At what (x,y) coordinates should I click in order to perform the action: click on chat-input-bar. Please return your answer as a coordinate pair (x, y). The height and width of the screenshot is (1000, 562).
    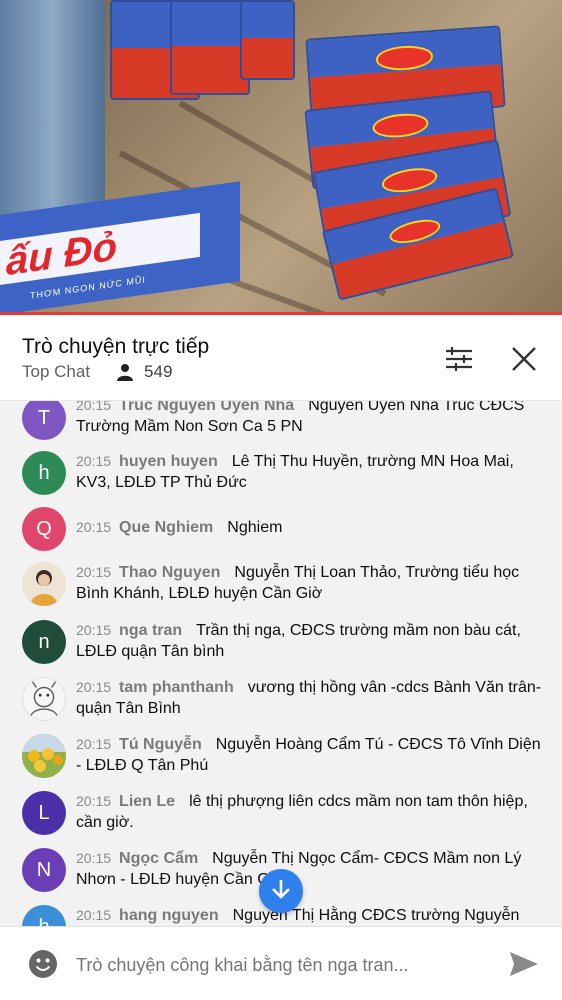
    Looking at the image, I should click on (281, 963).